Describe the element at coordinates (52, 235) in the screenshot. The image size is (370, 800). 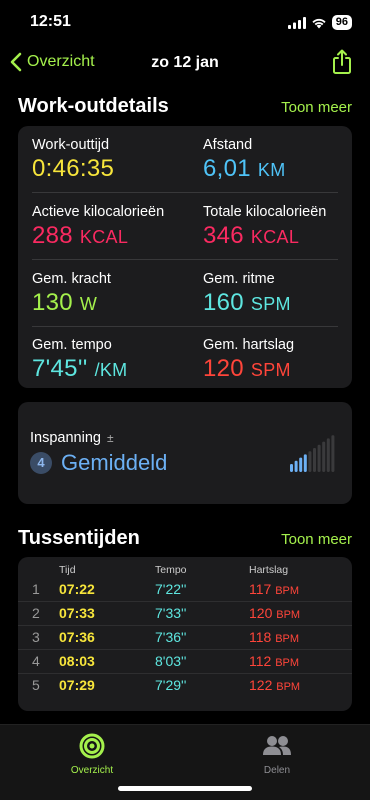
I see `metric-number: 288` at that location.